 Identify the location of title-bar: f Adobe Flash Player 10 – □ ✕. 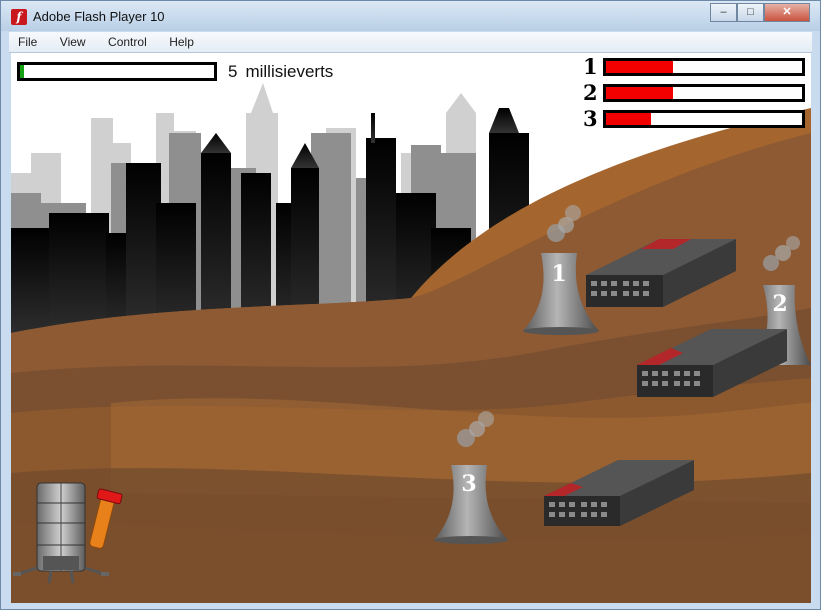
(410, 16).